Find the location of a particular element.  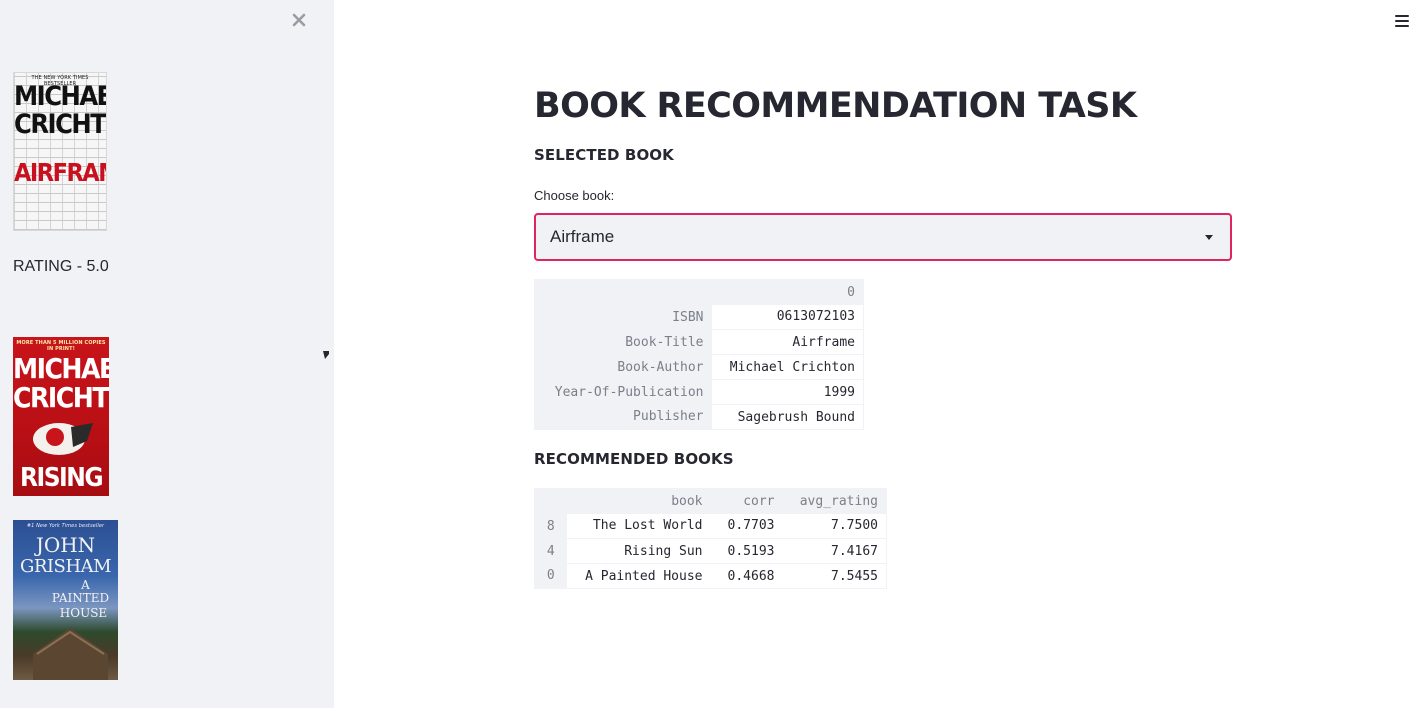

column-header: corr is located at coordinates (746, 501).